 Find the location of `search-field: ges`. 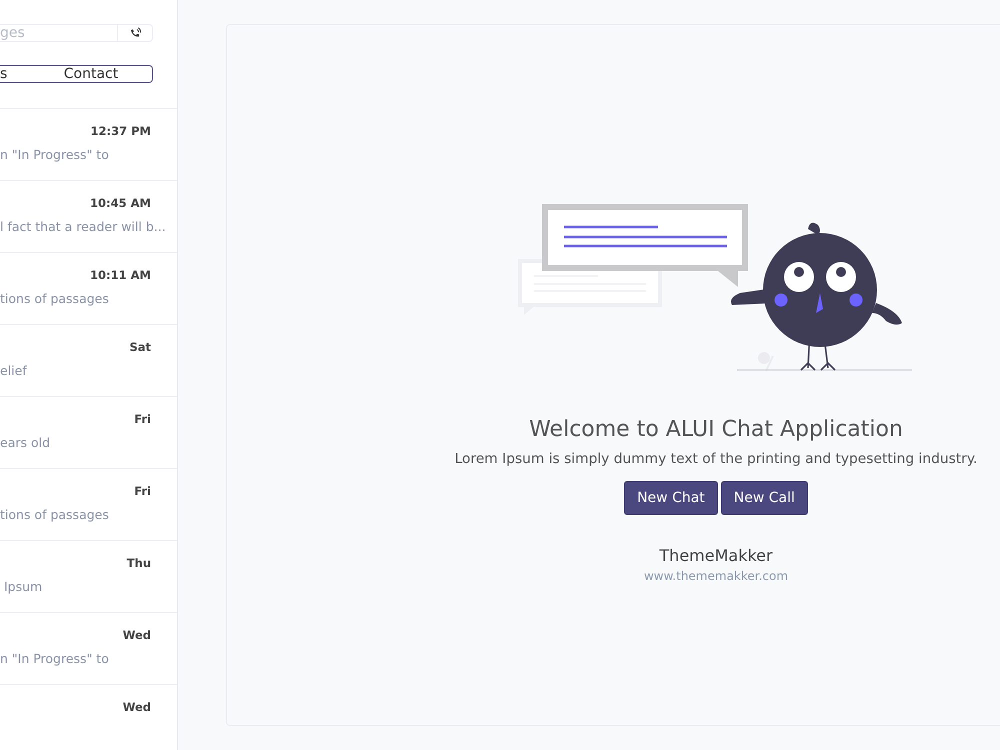

search-field: ges is located at coordinates (76, 33).